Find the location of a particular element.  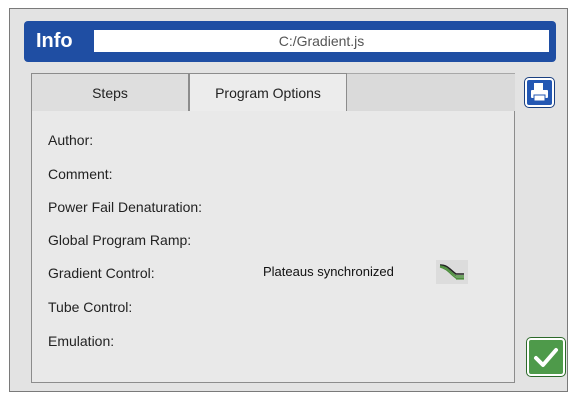

emulation-label: Emulation: is located at coordinates (81, 341).